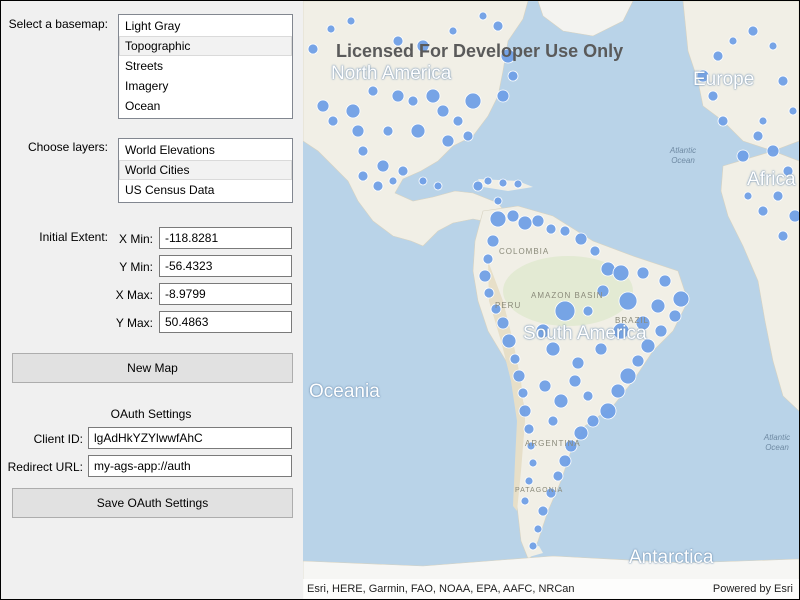 Image resolution: width=800 pixels, height=600 pixels. I want to click on basemap-item-ocean: Ocean, so click(205, 106).